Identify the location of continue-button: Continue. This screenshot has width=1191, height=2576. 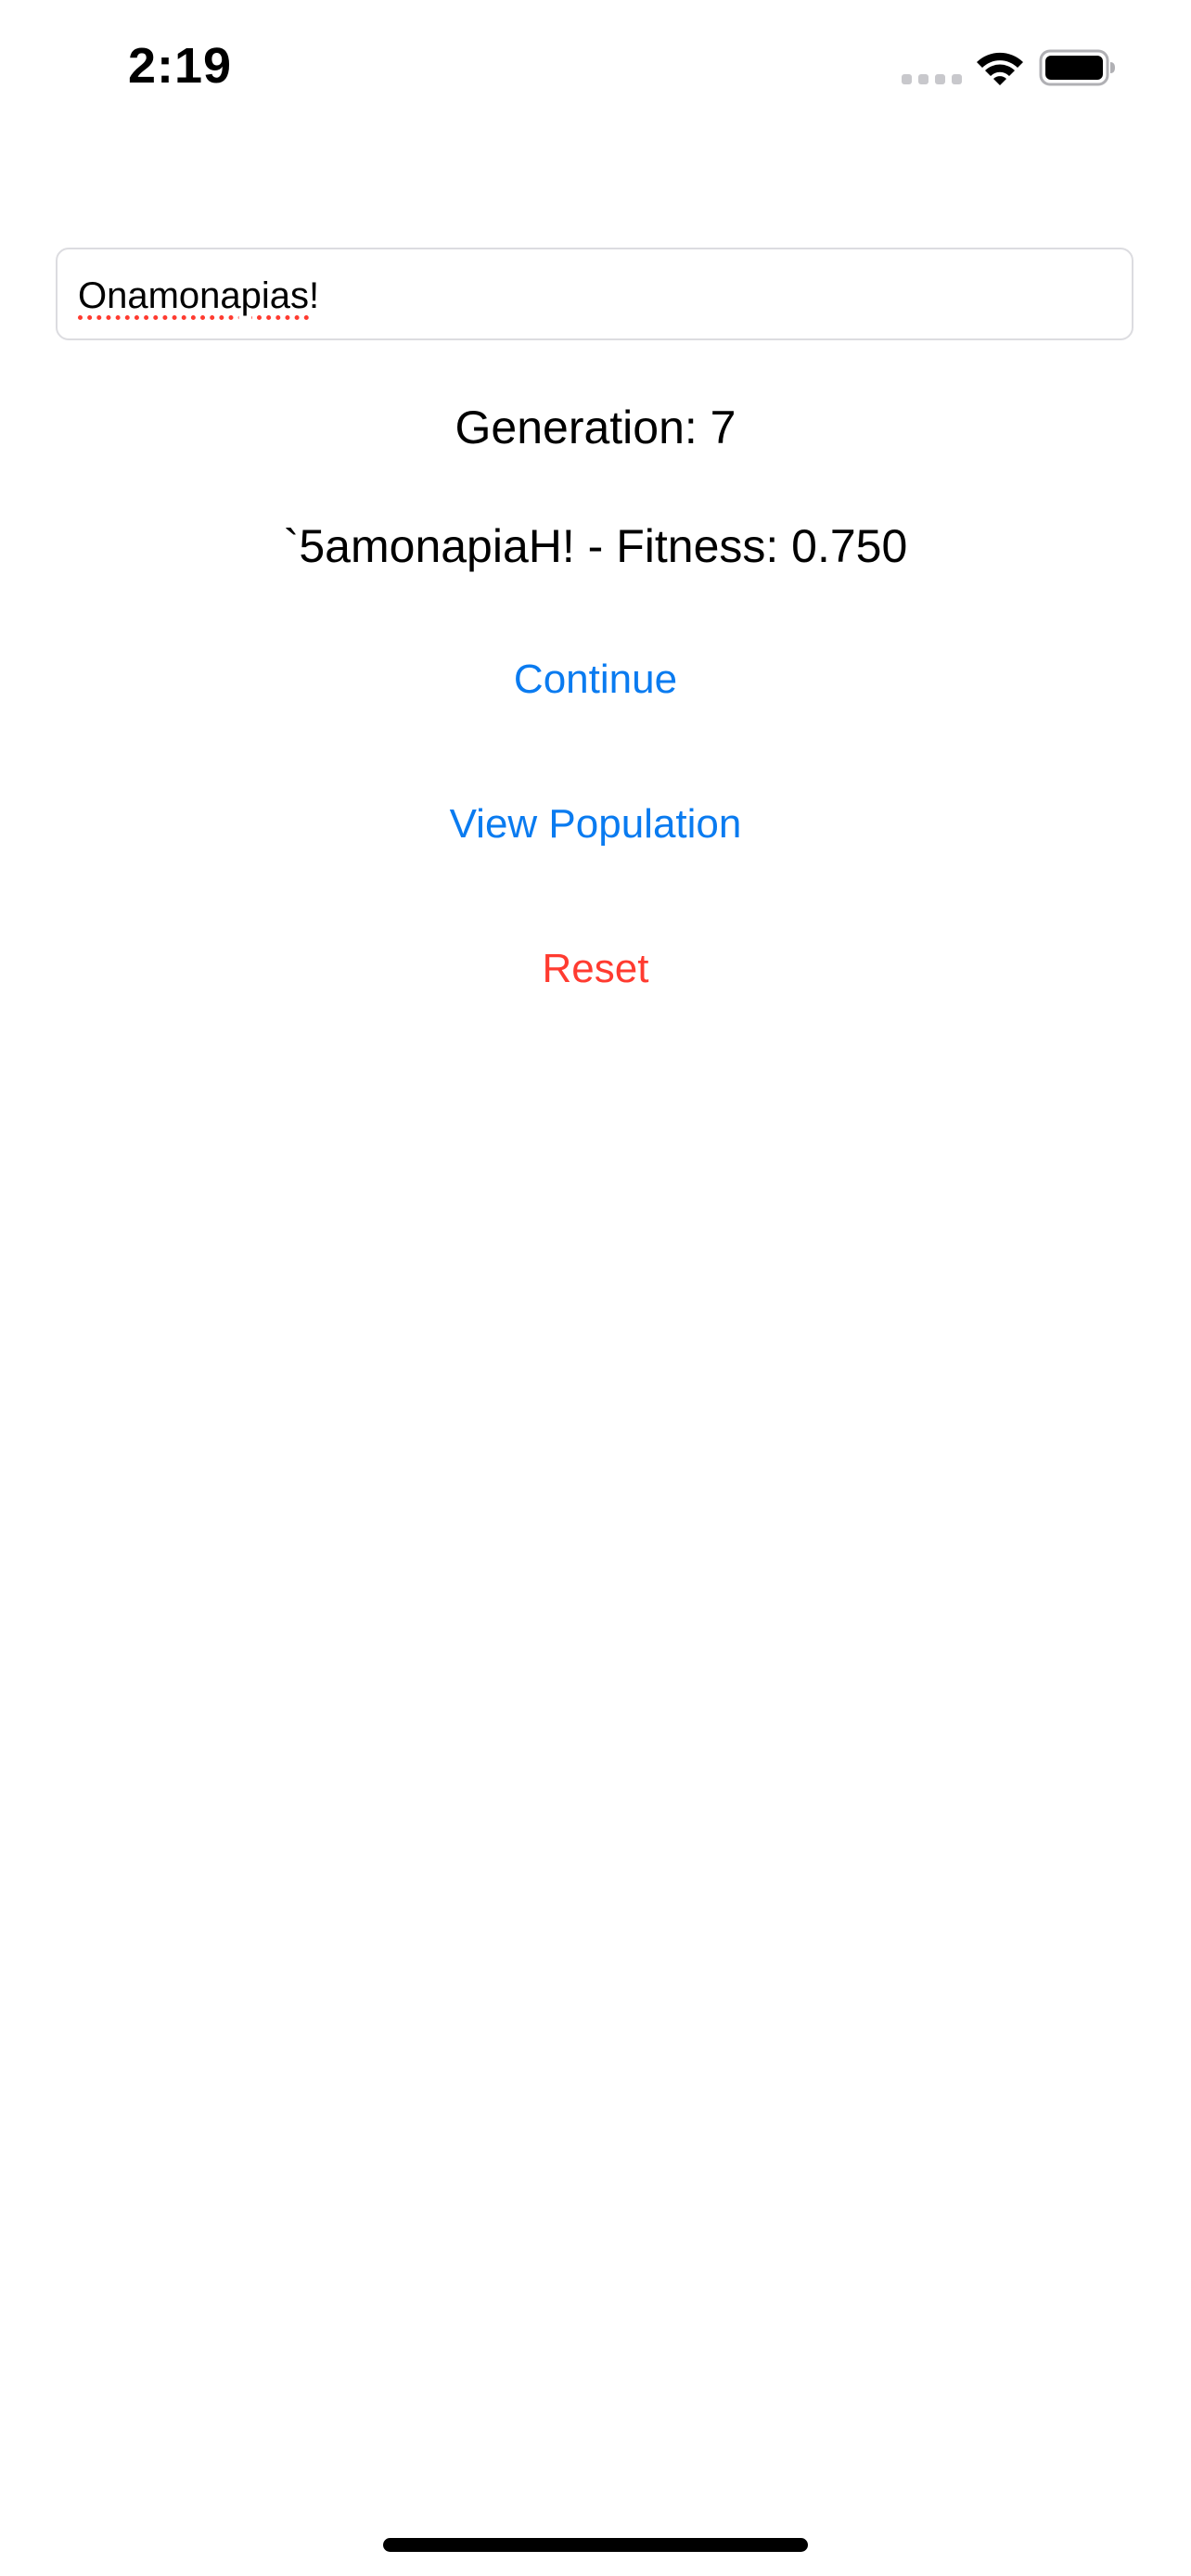
(595, 679).